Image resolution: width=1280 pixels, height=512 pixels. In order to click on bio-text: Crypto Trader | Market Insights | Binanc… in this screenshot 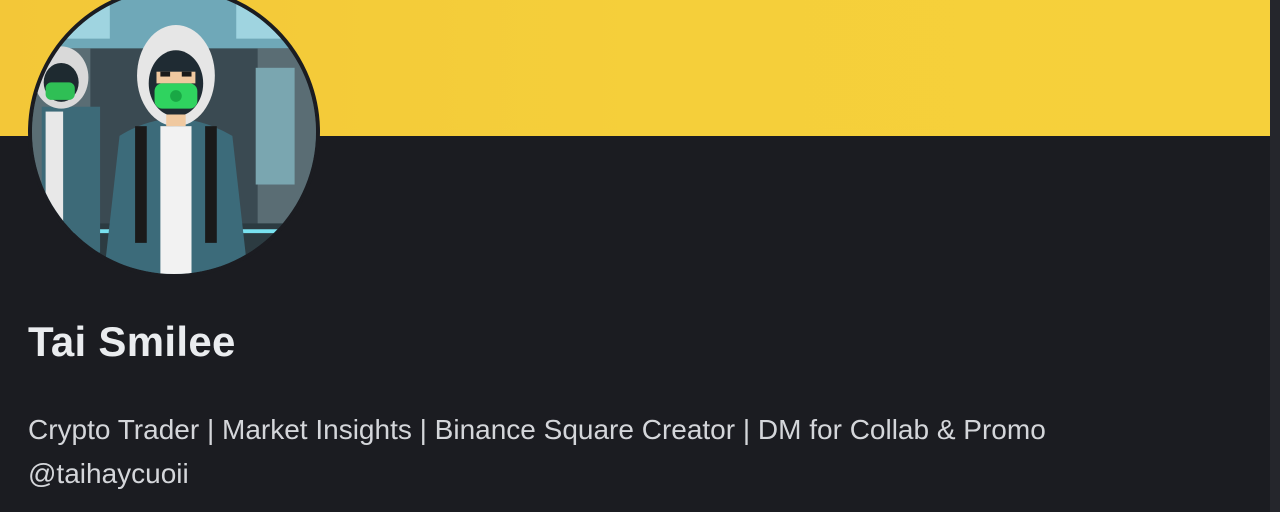, I will do `click(537, 429)`.